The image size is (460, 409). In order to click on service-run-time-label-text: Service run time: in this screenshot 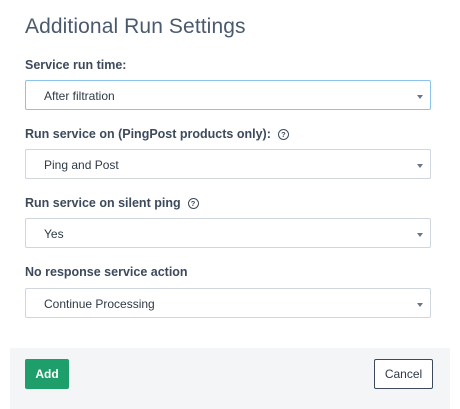, I will do `click(76, 65)`.